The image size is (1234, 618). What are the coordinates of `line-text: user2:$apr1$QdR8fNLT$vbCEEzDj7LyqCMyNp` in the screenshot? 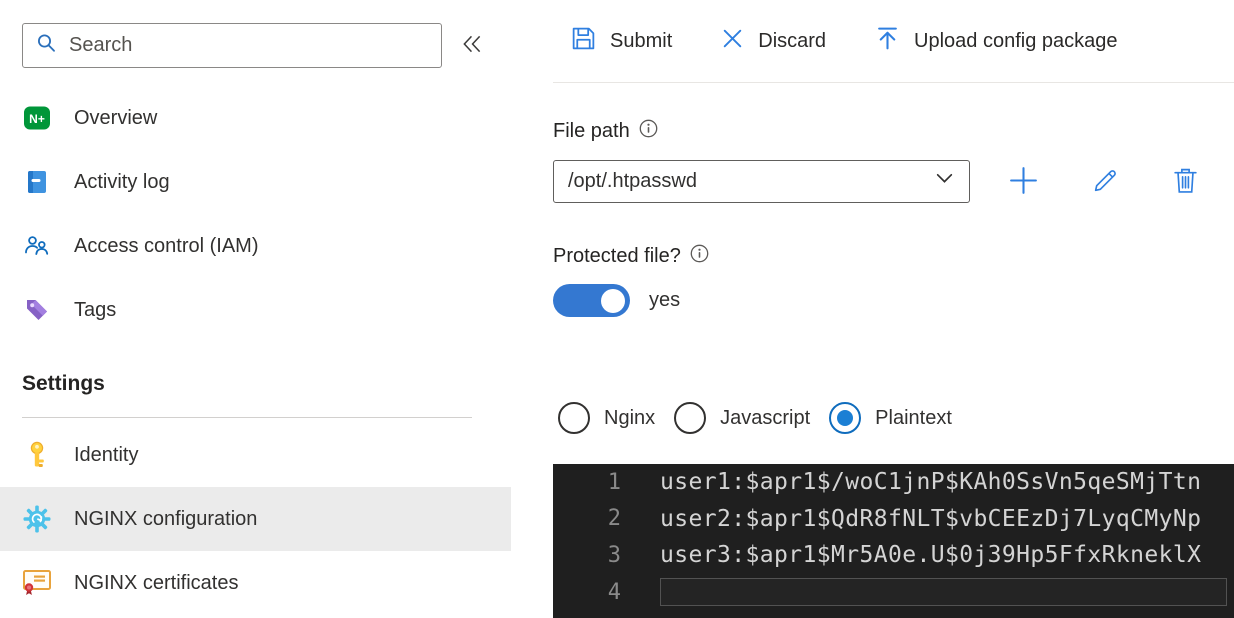 It's located at (931, 518).